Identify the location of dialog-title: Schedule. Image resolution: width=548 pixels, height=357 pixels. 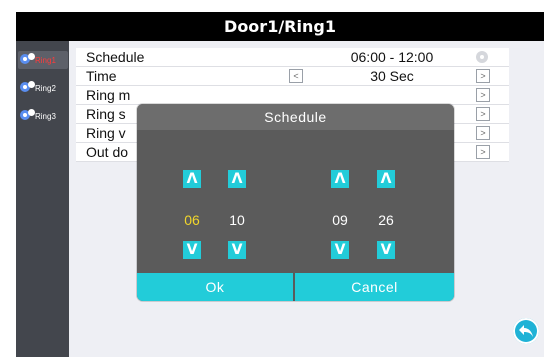
(295, 117).